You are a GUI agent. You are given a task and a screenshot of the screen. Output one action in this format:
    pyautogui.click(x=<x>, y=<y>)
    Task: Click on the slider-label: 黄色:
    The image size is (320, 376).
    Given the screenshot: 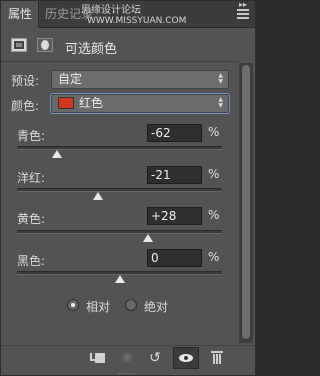 What is the action you would take?
    pyautogui.click(x=31, y=219)
    